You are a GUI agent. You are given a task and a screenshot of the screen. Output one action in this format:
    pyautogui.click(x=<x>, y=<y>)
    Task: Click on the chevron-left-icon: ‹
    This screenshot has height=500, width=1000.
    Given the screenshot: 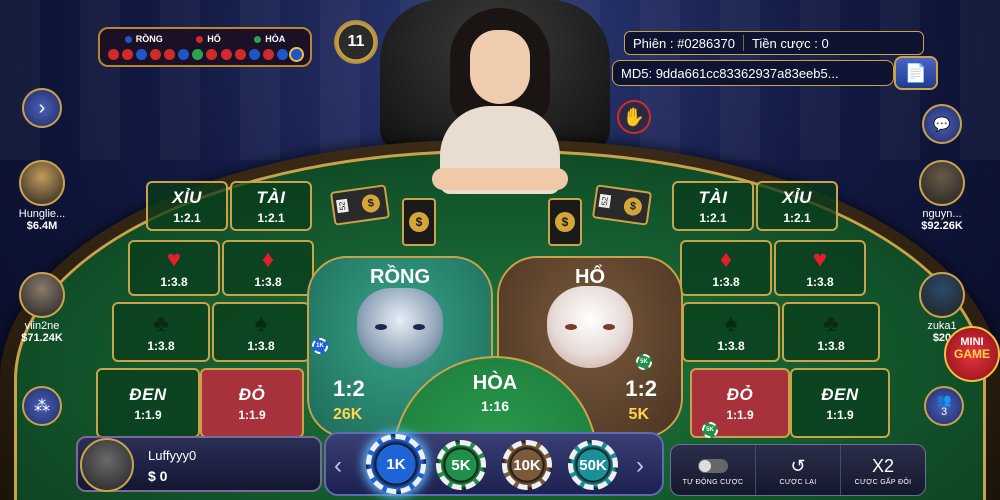 What is the action you would take?
    pyautogui.click(x=338, y=466)
    